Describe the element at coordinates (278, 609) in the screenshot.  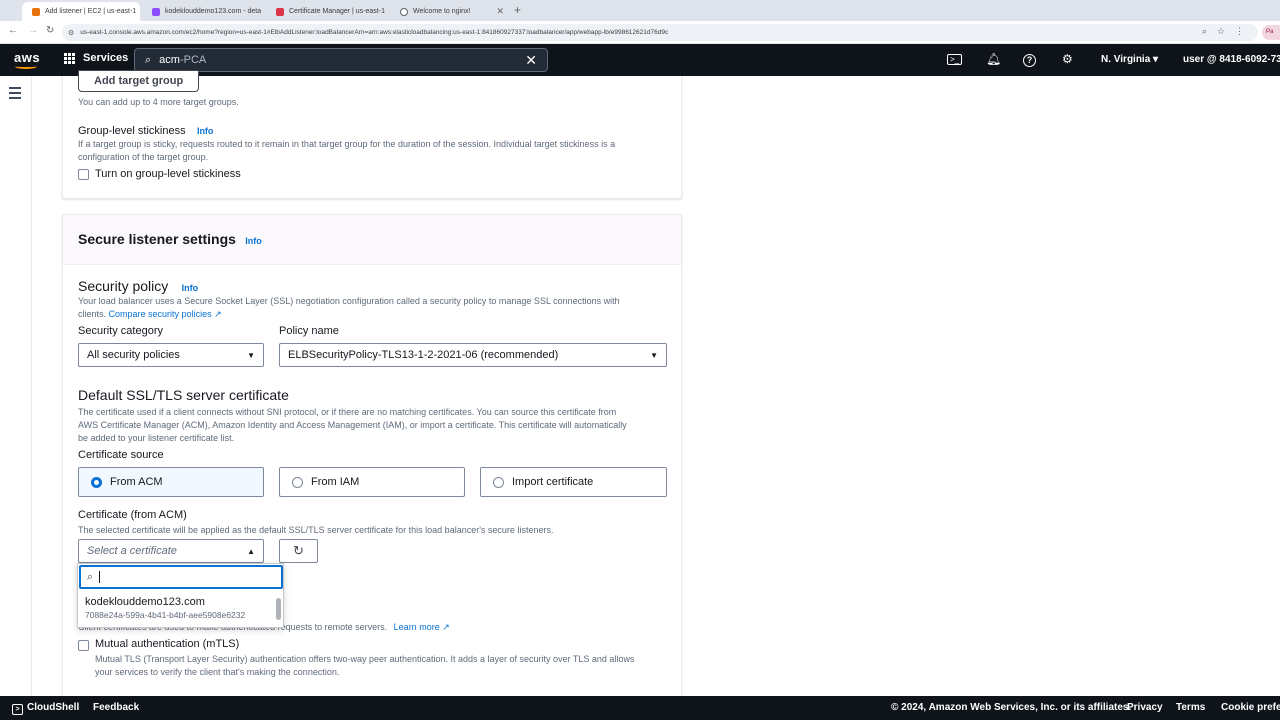
I see `dropdown-scrollbar` at that location.